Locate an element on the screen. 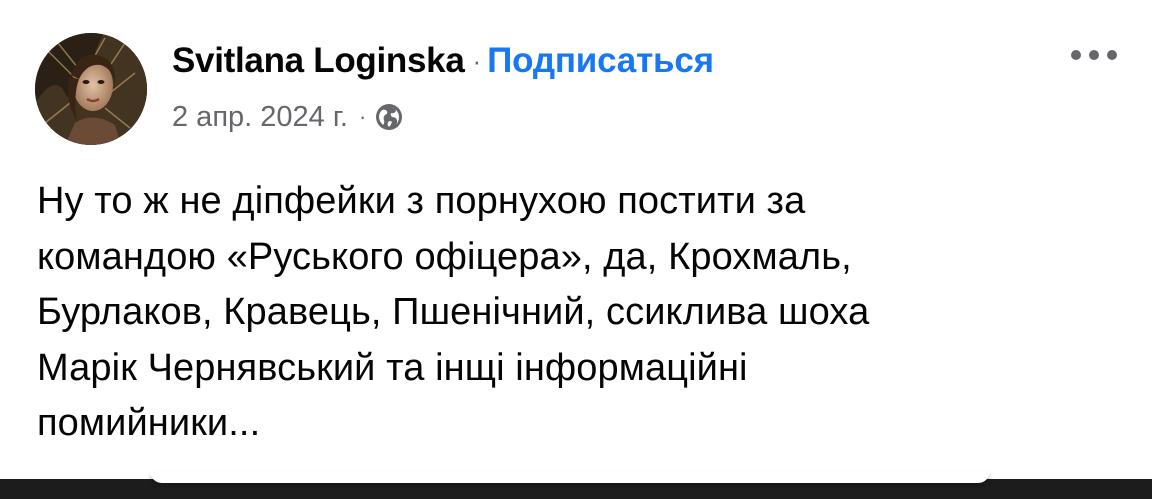  card-bottom-edge is located at coordinates (570, 477).